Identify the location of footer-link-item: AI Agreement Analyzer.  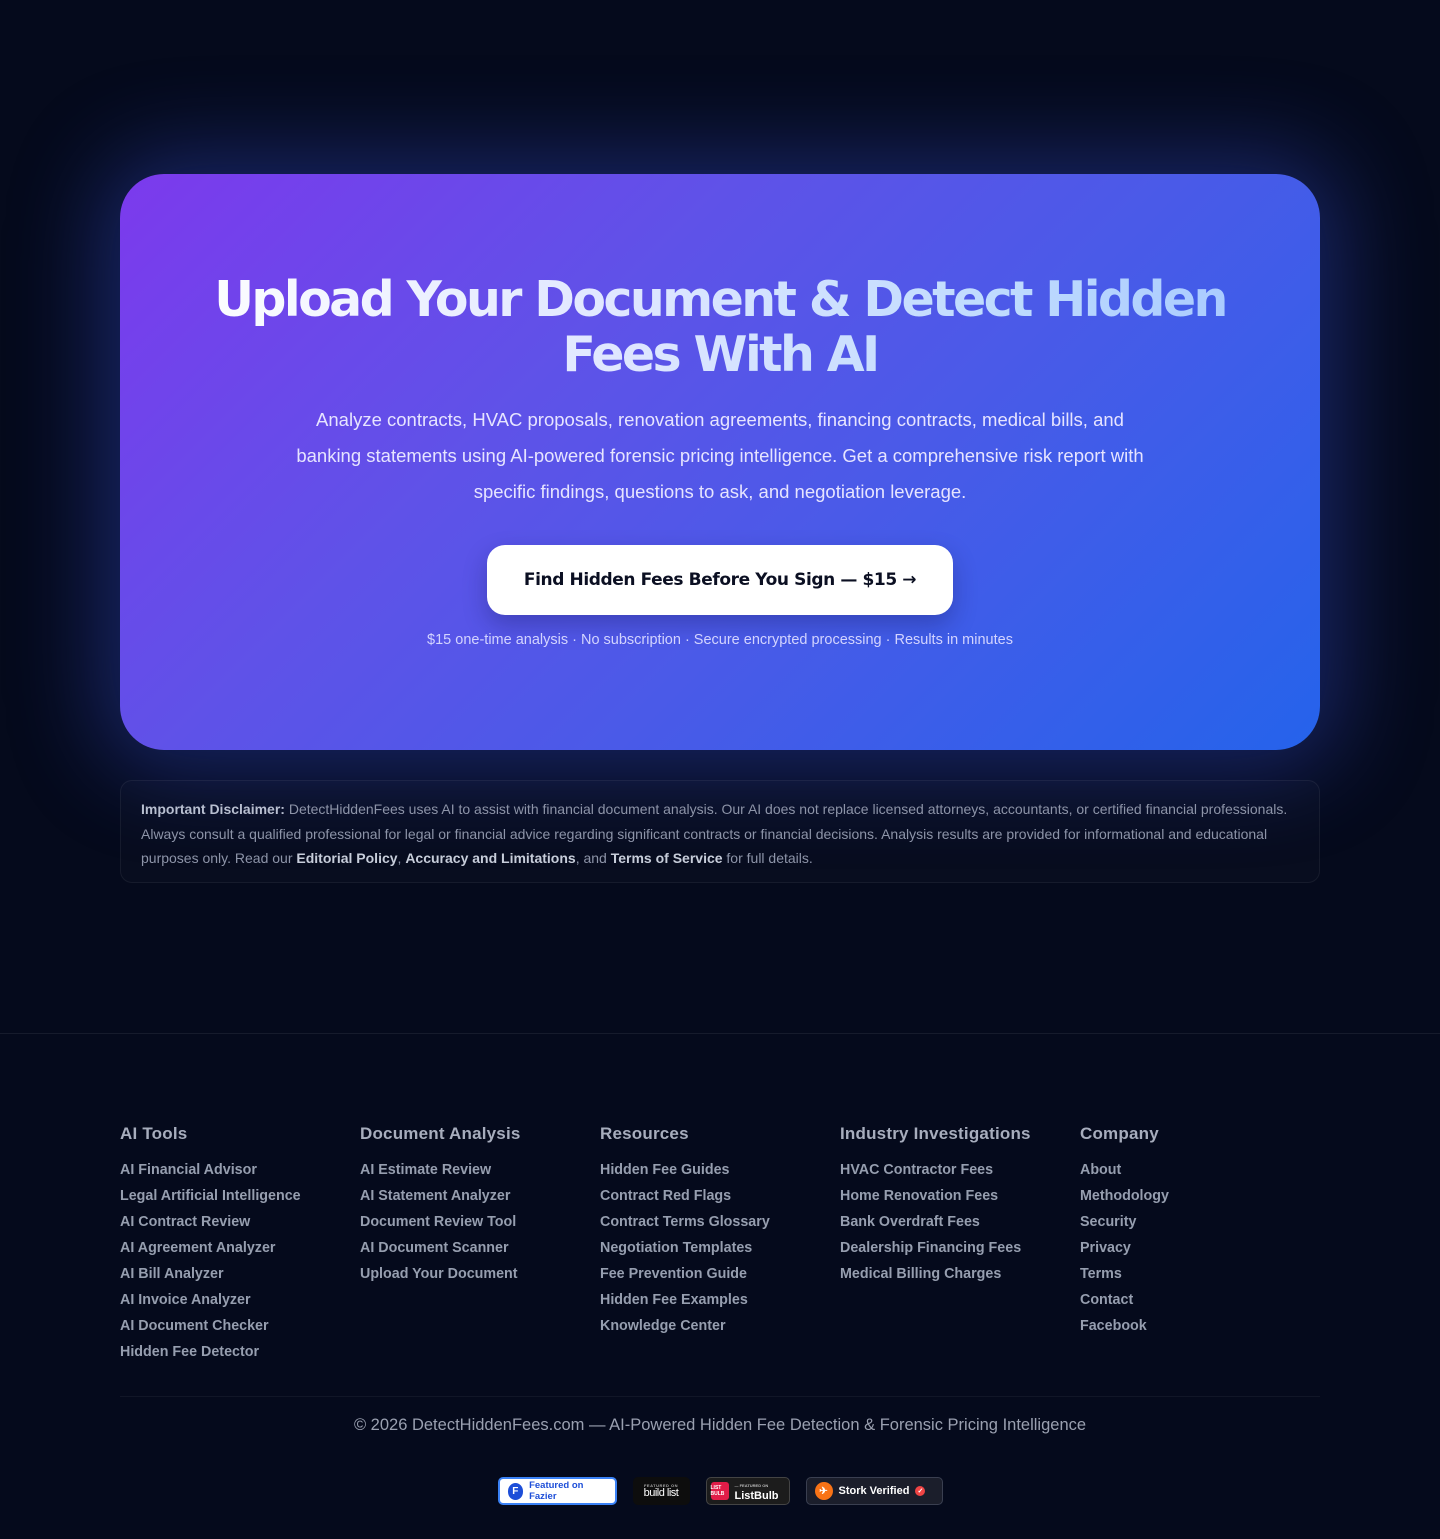
(240, 1253).